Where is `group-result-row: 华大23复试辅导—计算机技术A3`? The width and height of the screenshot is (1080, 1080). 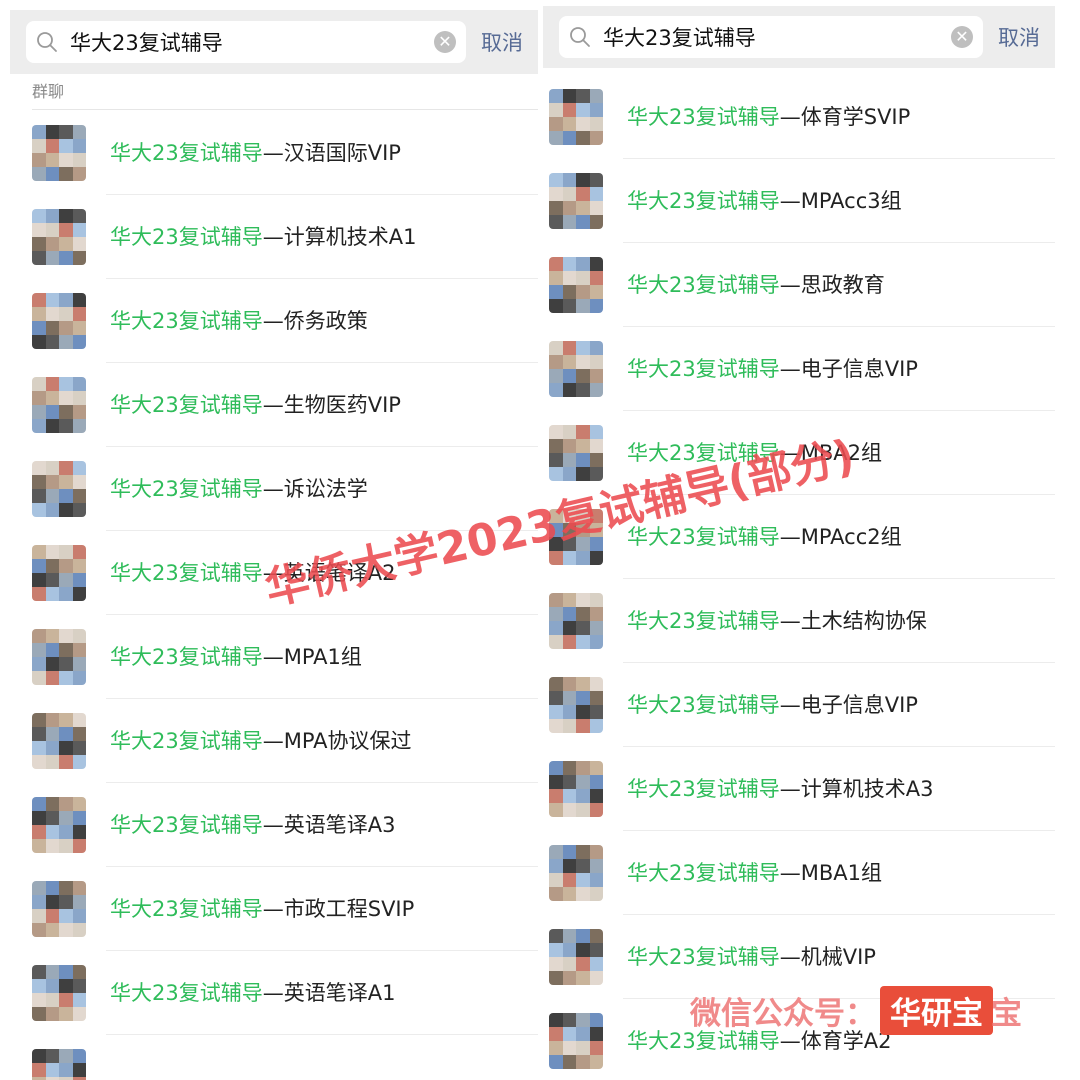 group-result-row: 华大23复试辅导—计算机技术A3 is located at coordinates (799, 789).